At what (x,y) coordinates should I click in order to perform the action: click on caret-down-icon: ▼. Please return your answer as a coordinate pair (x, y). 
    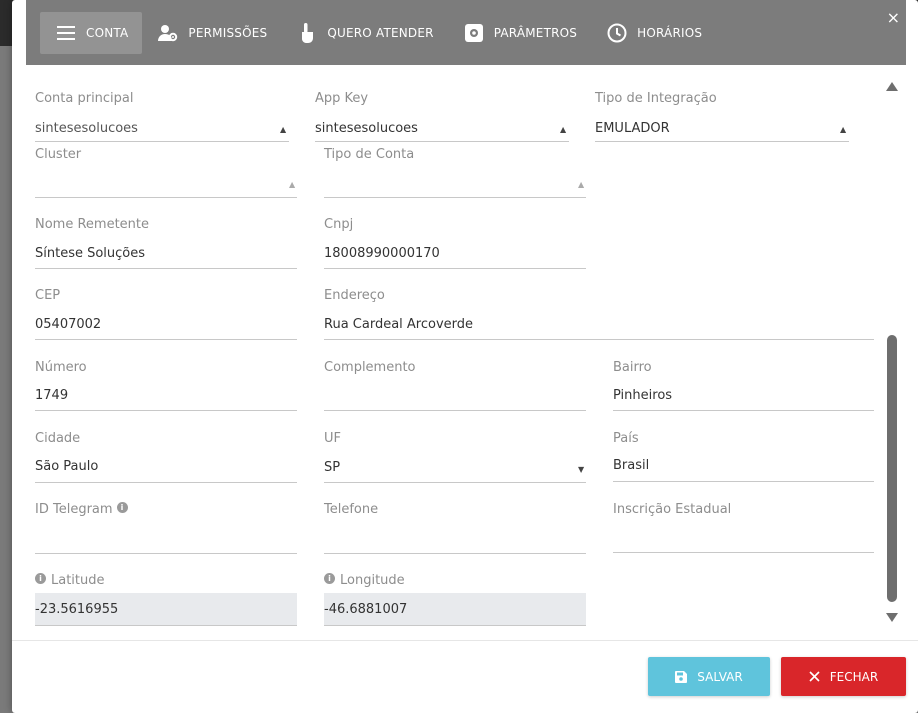
    Looking at the image, I should click on (581, 469).